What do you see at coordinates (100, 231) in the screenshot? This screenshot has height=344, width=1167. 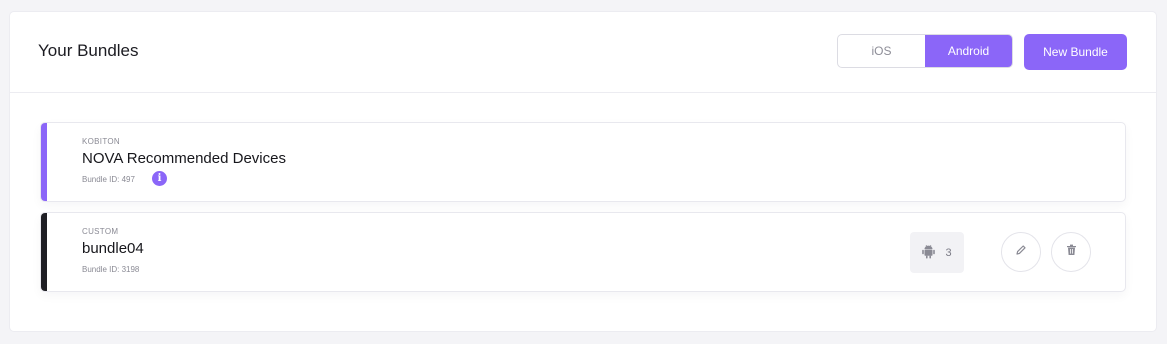 I see `bundle-source: CUSTOM` at bounding box center [100, 231].